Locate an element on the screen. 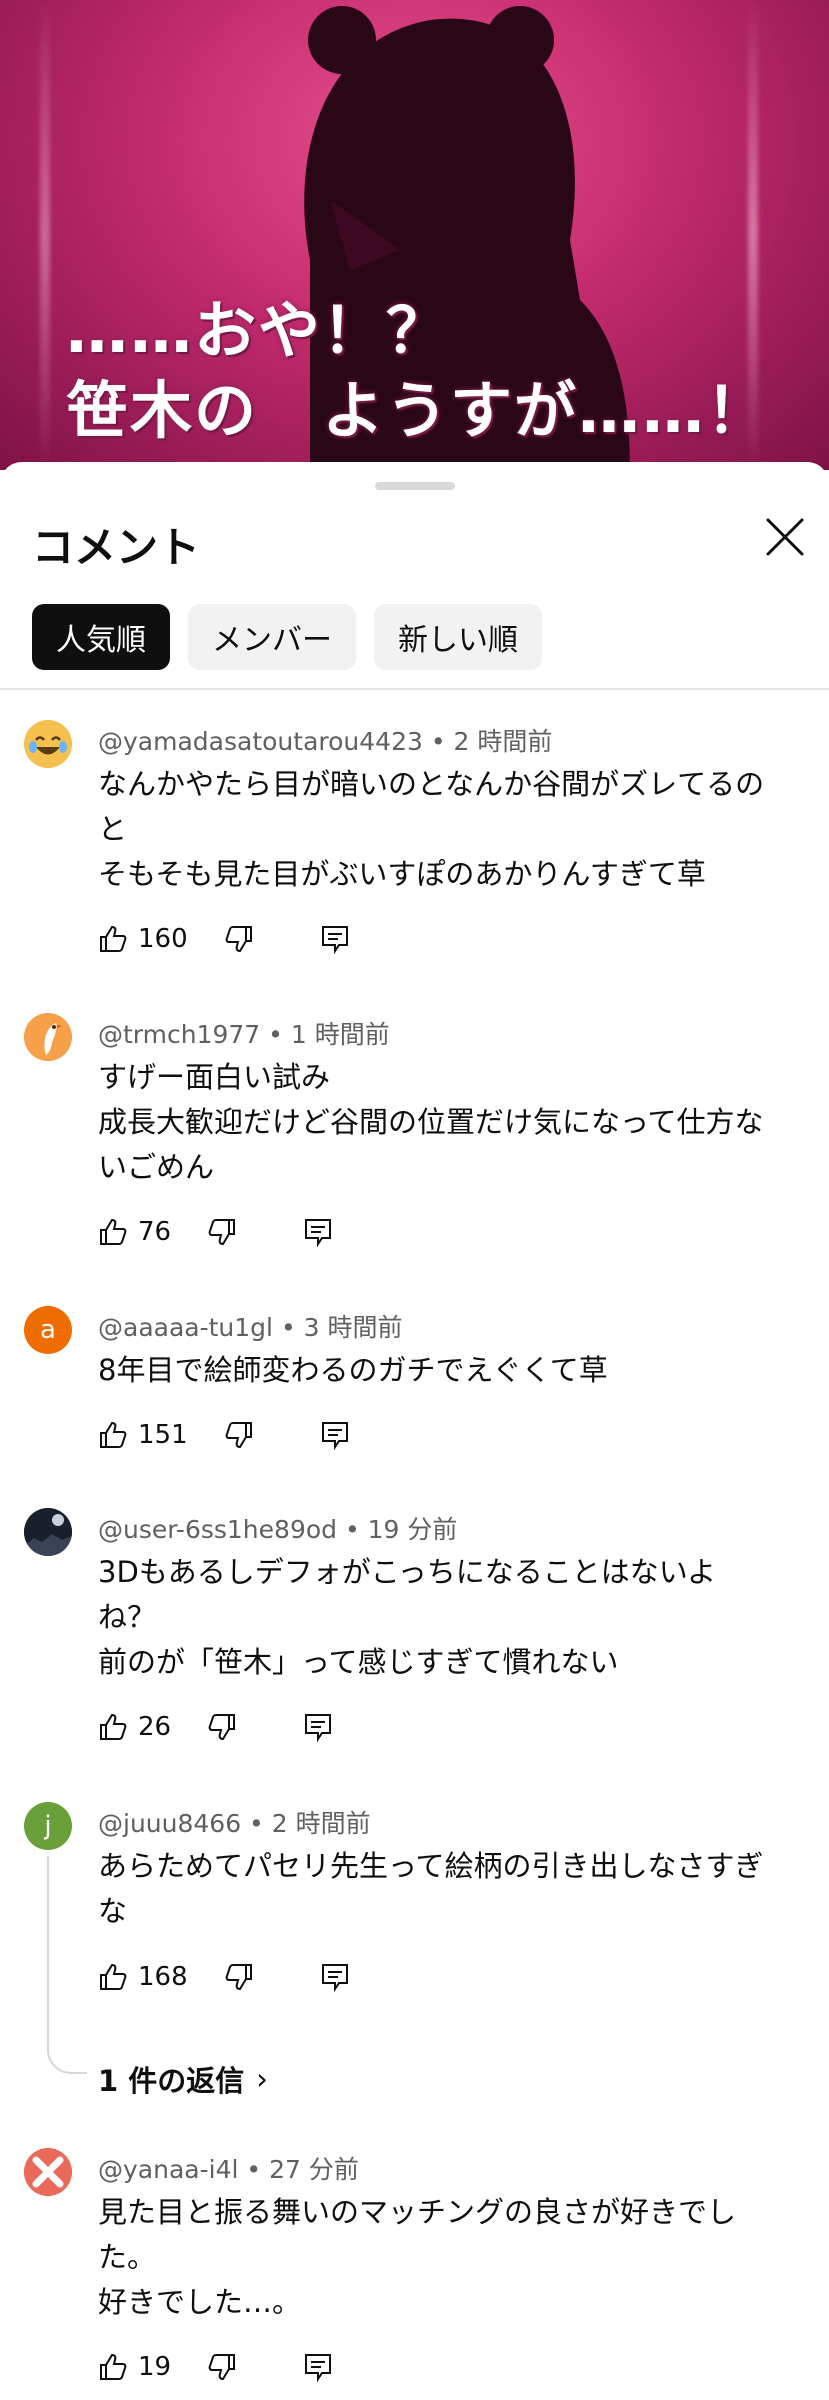 This screenshot has height=2400, width=829. bird-icon is located at coordinates (48, 1037).